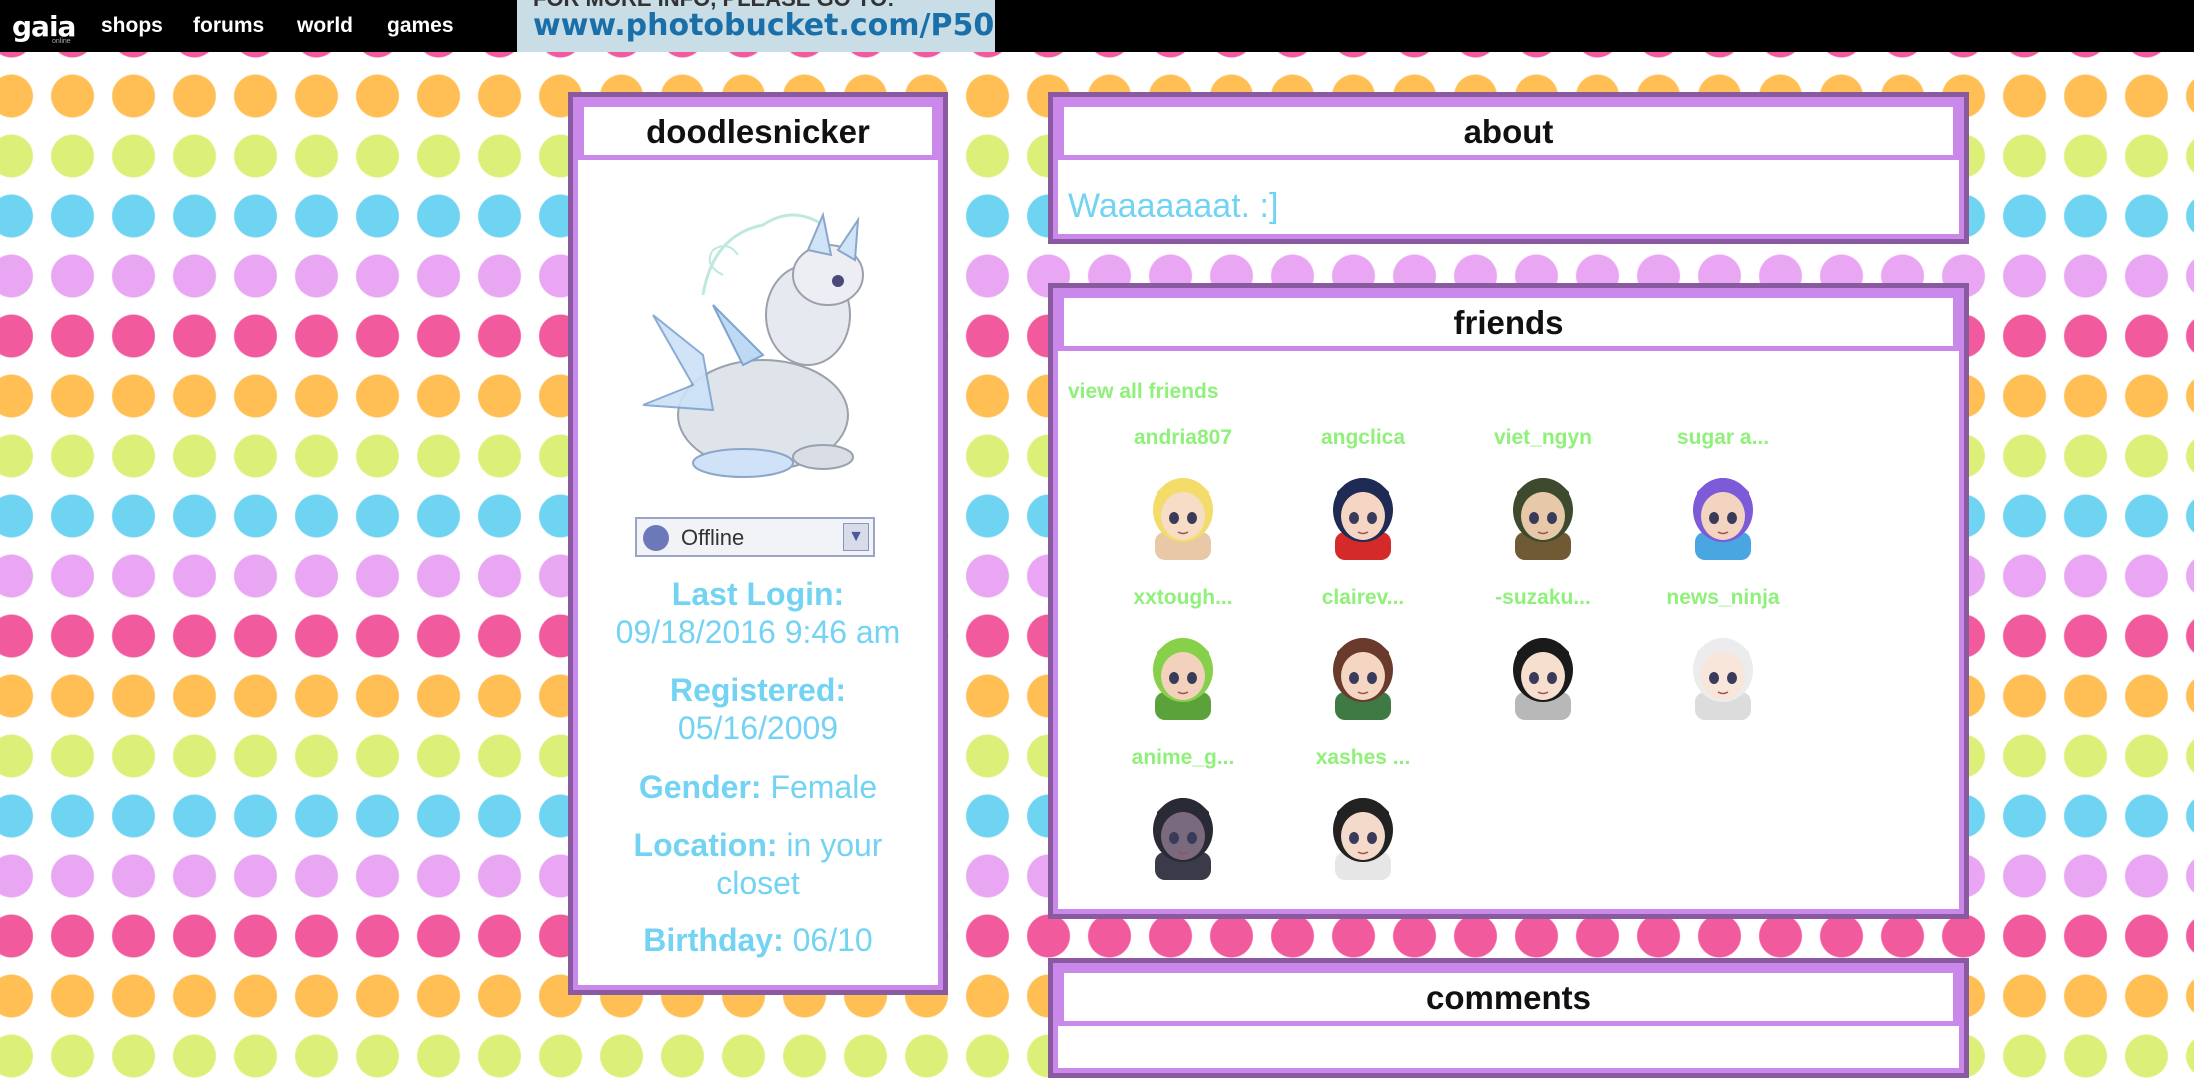 This screenshot has height=1078, width=2194. What do you see at coordinates (713, 940) in the screenshot?
I see `birthday-label: Birthday:` at bounding box center [713, 940].